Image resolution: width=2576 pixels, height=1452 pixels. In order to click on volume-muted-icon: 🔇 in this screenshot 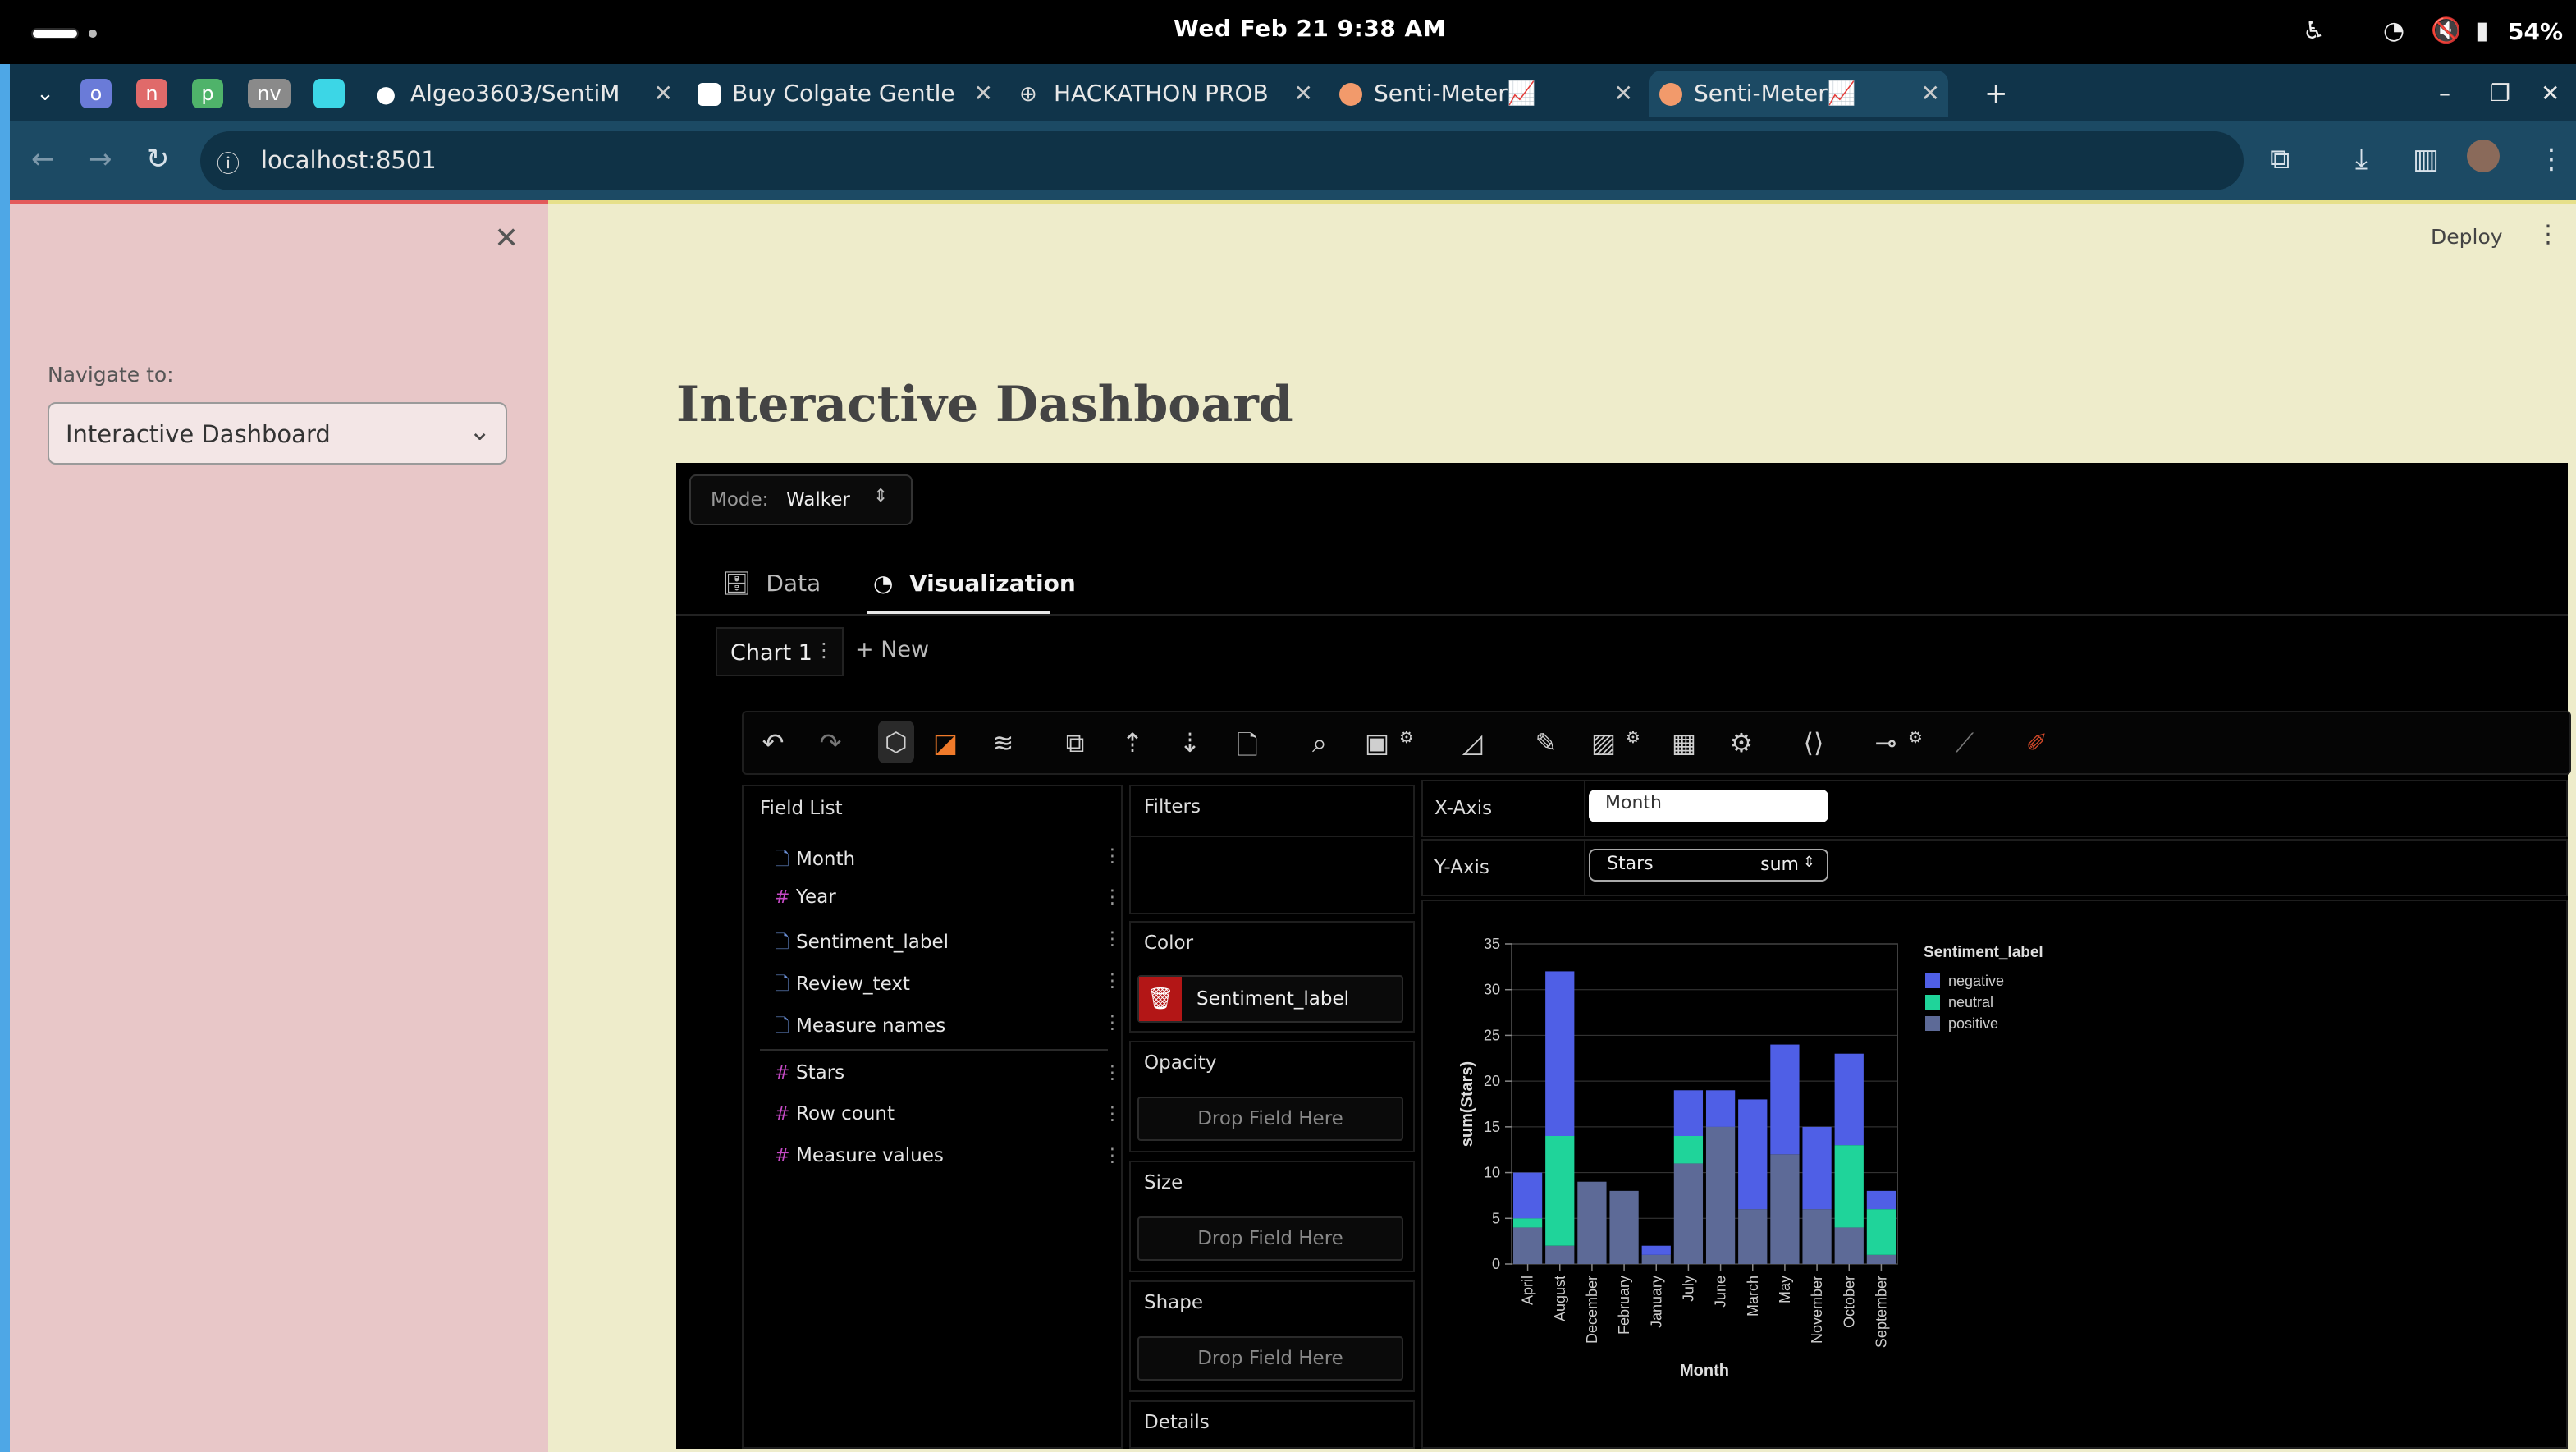, I will do `click(2446, 30)`.